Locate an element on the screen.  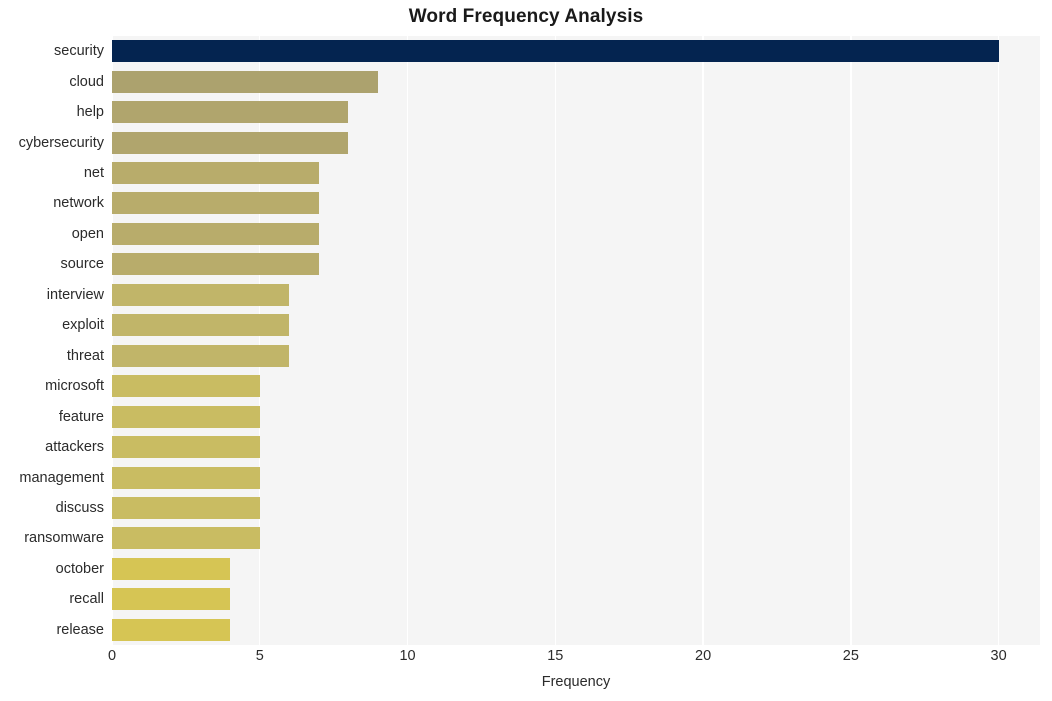
x-axis-tick-label: 25 is located at coordinates (850, 656).